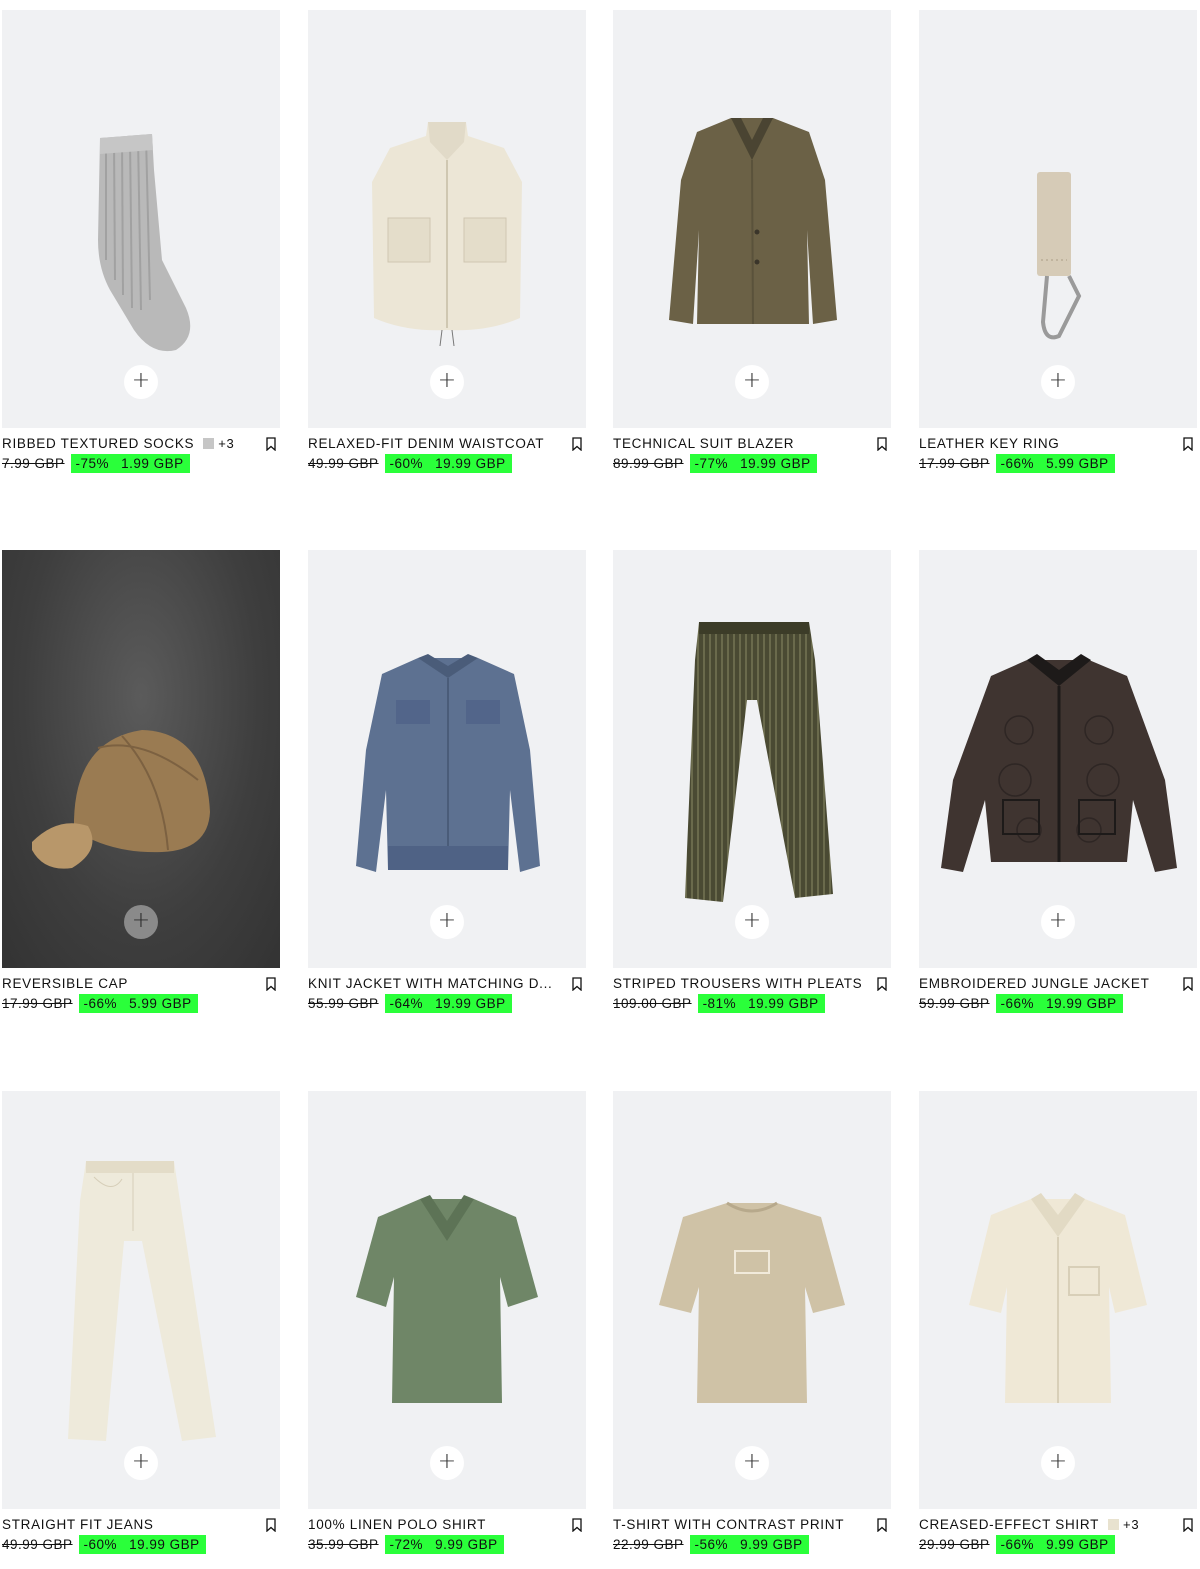 The width and height of the screenshot is (1200, 1569). I want to click on discount-percent: -72%, so click(406, 1544).